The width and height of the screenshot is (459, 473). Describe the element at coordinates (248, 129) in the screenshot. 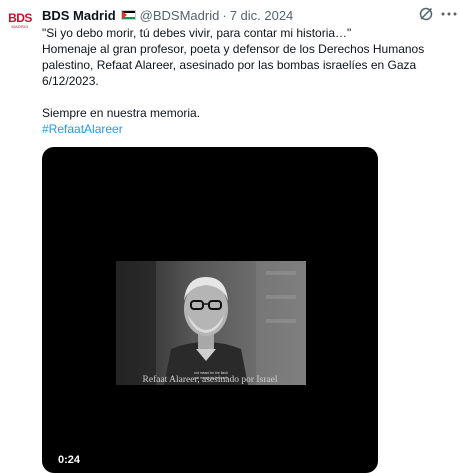

I see `hashtag-link: #RefaatAlareer` at that location.